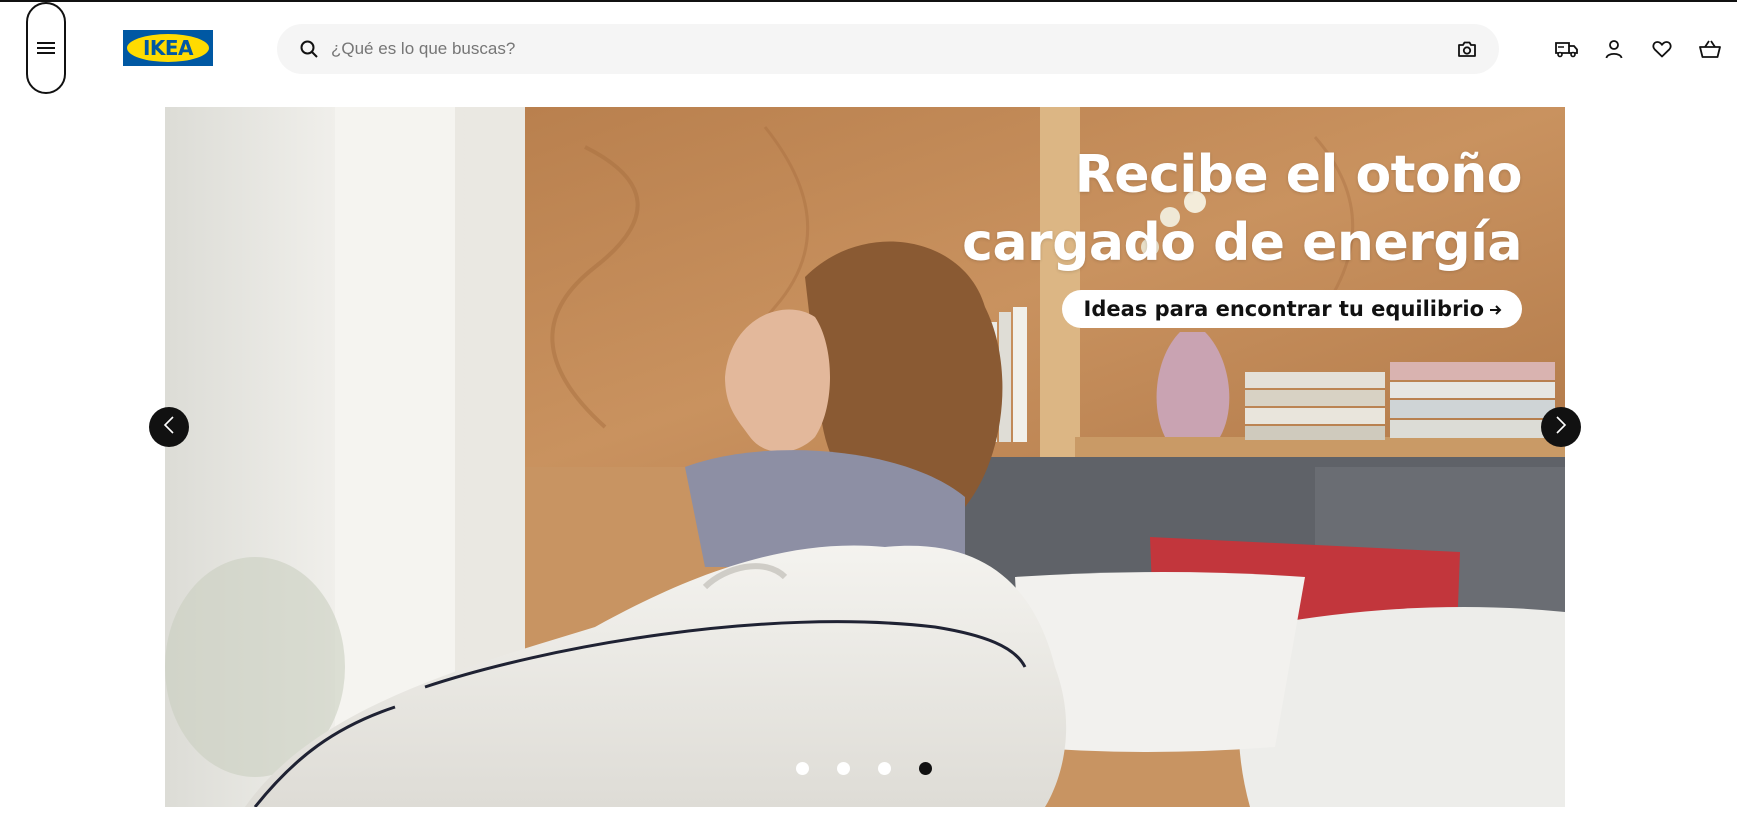  I want to click on logo-text: IKEA, so click(168, 48).